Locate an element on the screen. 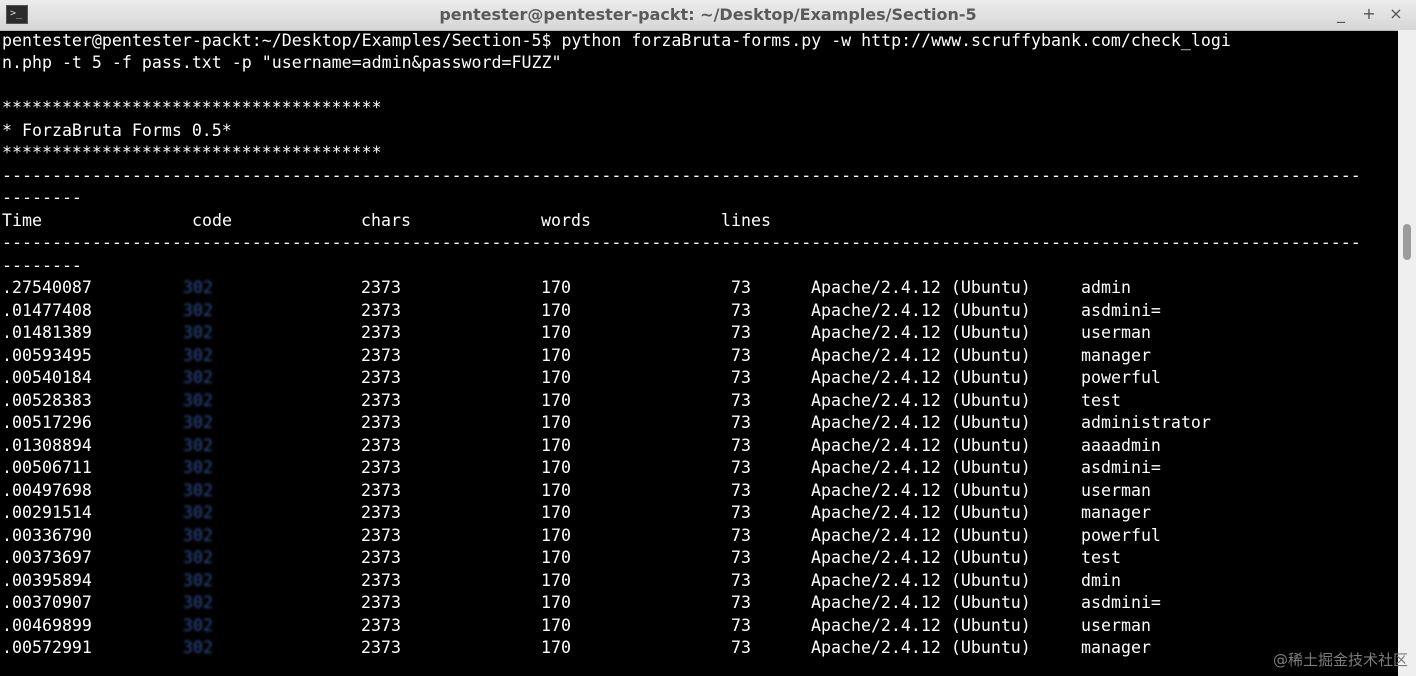  cell-payload: administrator is located at coordinates (1146, 422).